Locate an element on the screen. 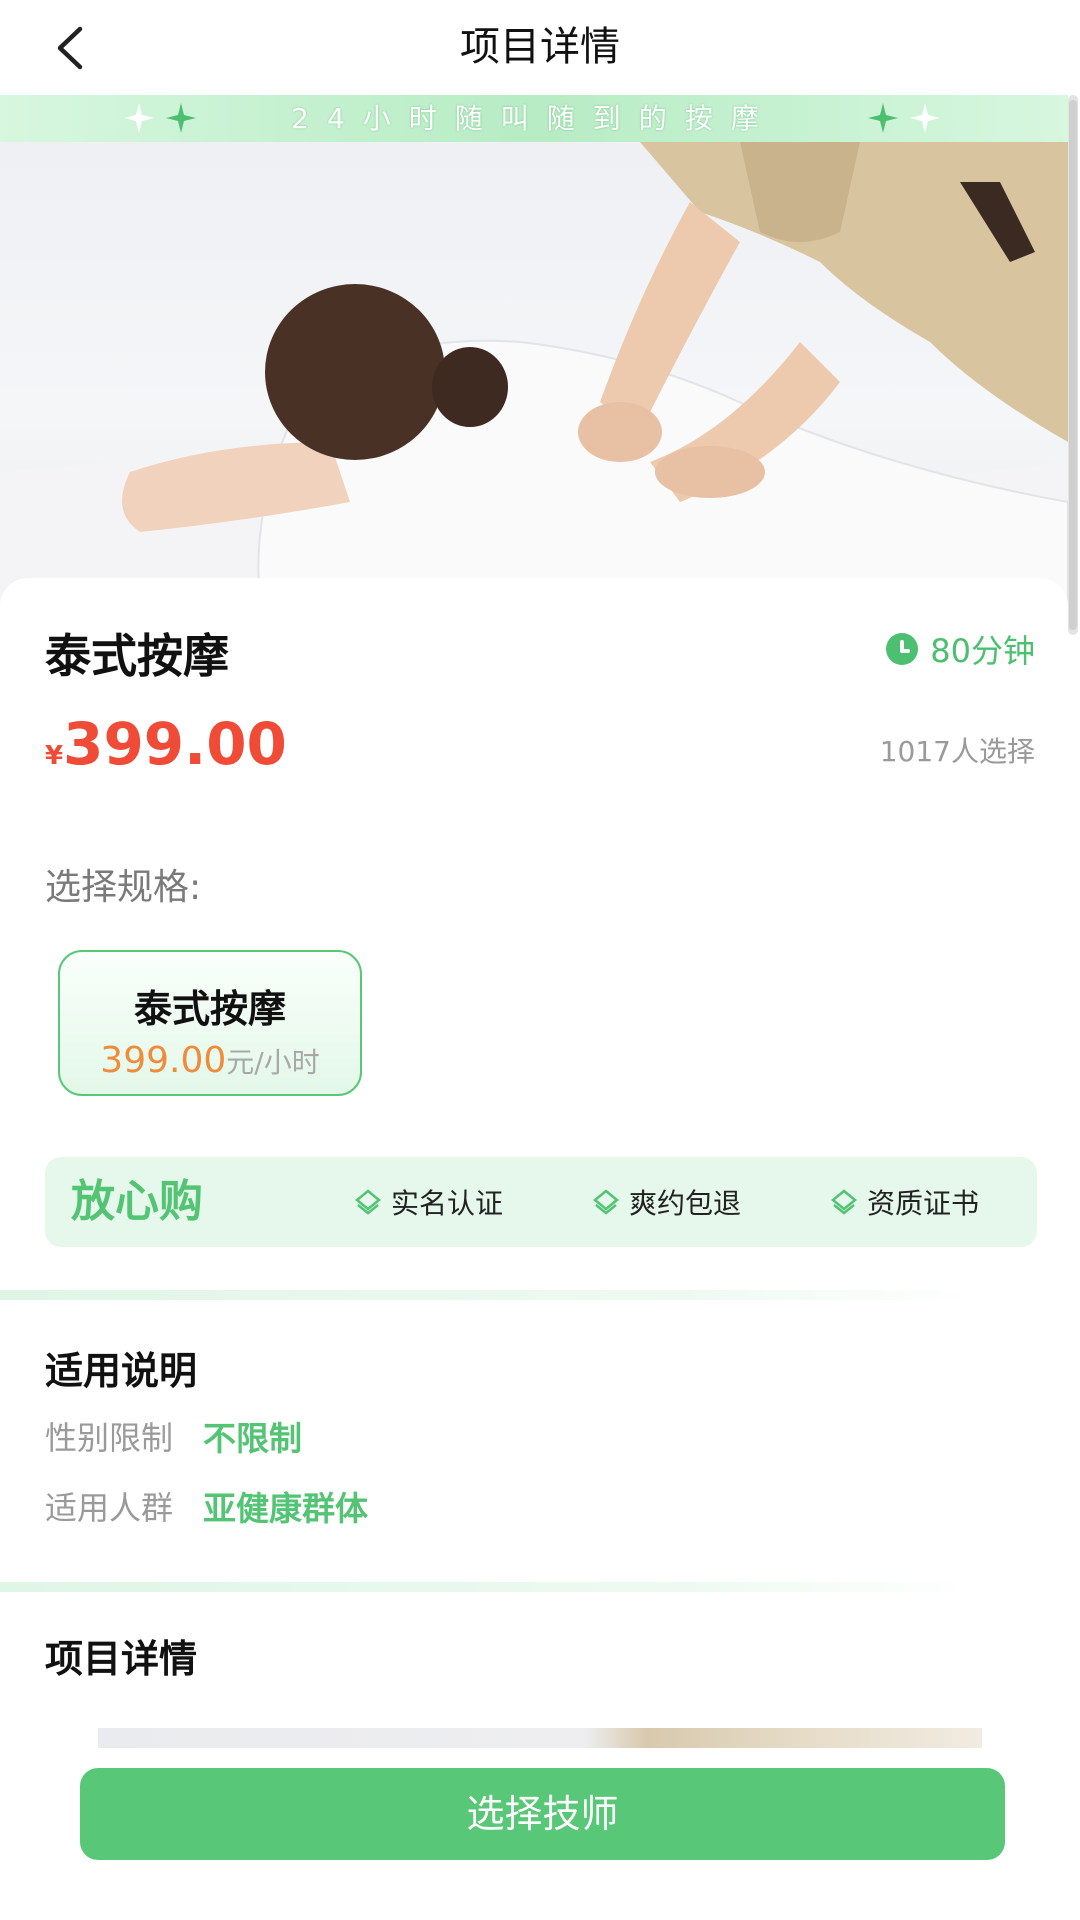 Image resolution: width=1080 pixels, height=1920 pixels. assurance-item: 资质证书 is located at coordinates (905, 1202).